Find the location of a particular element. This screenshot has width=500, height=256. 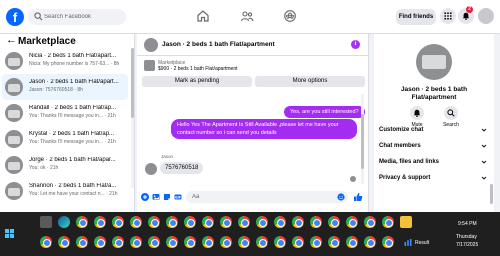

result-label: Result is located at coordinates (422, 243).